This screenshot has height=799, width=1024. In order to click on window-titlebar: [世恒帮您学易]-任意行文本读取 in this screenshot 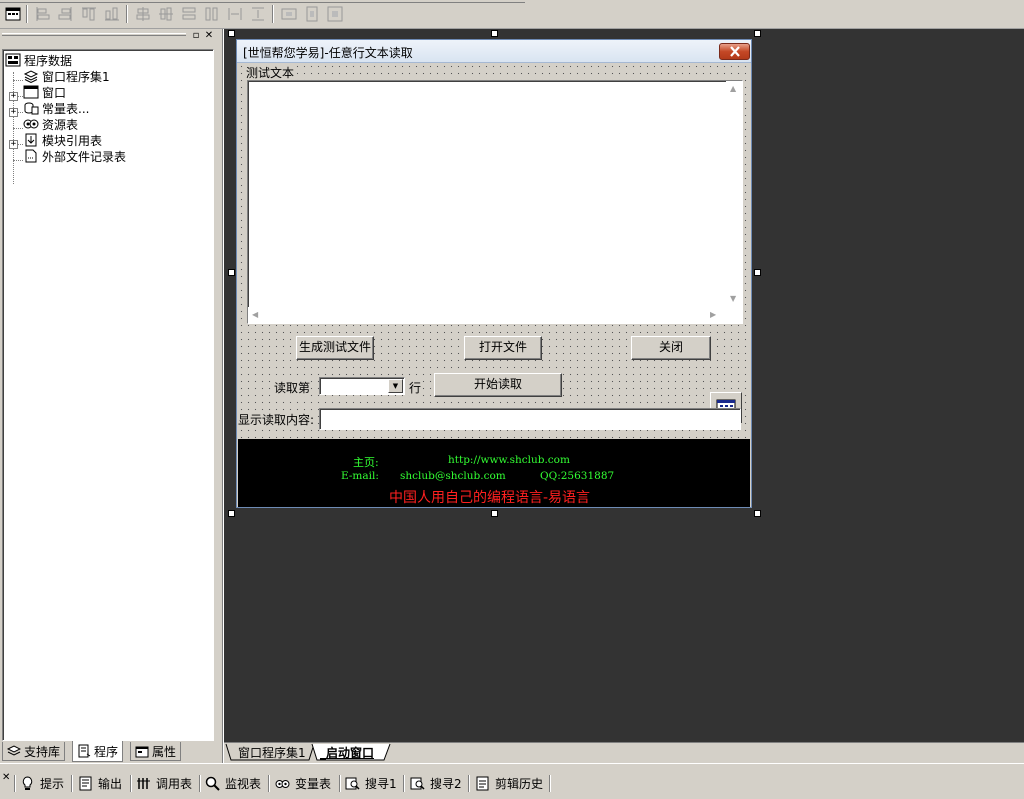, I will do `click(494, 51)`.